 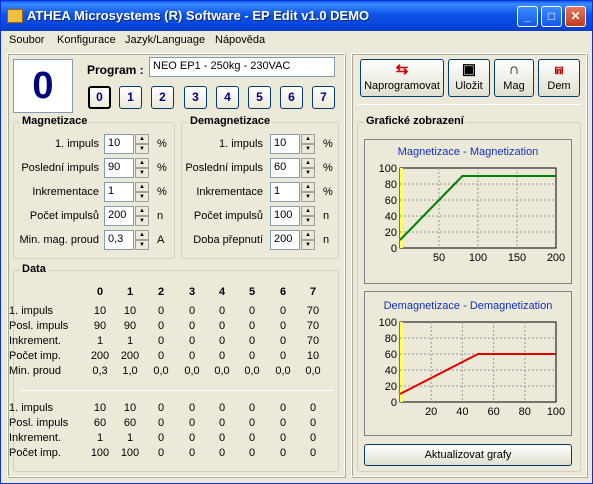 What do you see at coordinates (394, 403) in the screenshot?
I see `y-tick-label: 0` at bounding box center [394, 403].